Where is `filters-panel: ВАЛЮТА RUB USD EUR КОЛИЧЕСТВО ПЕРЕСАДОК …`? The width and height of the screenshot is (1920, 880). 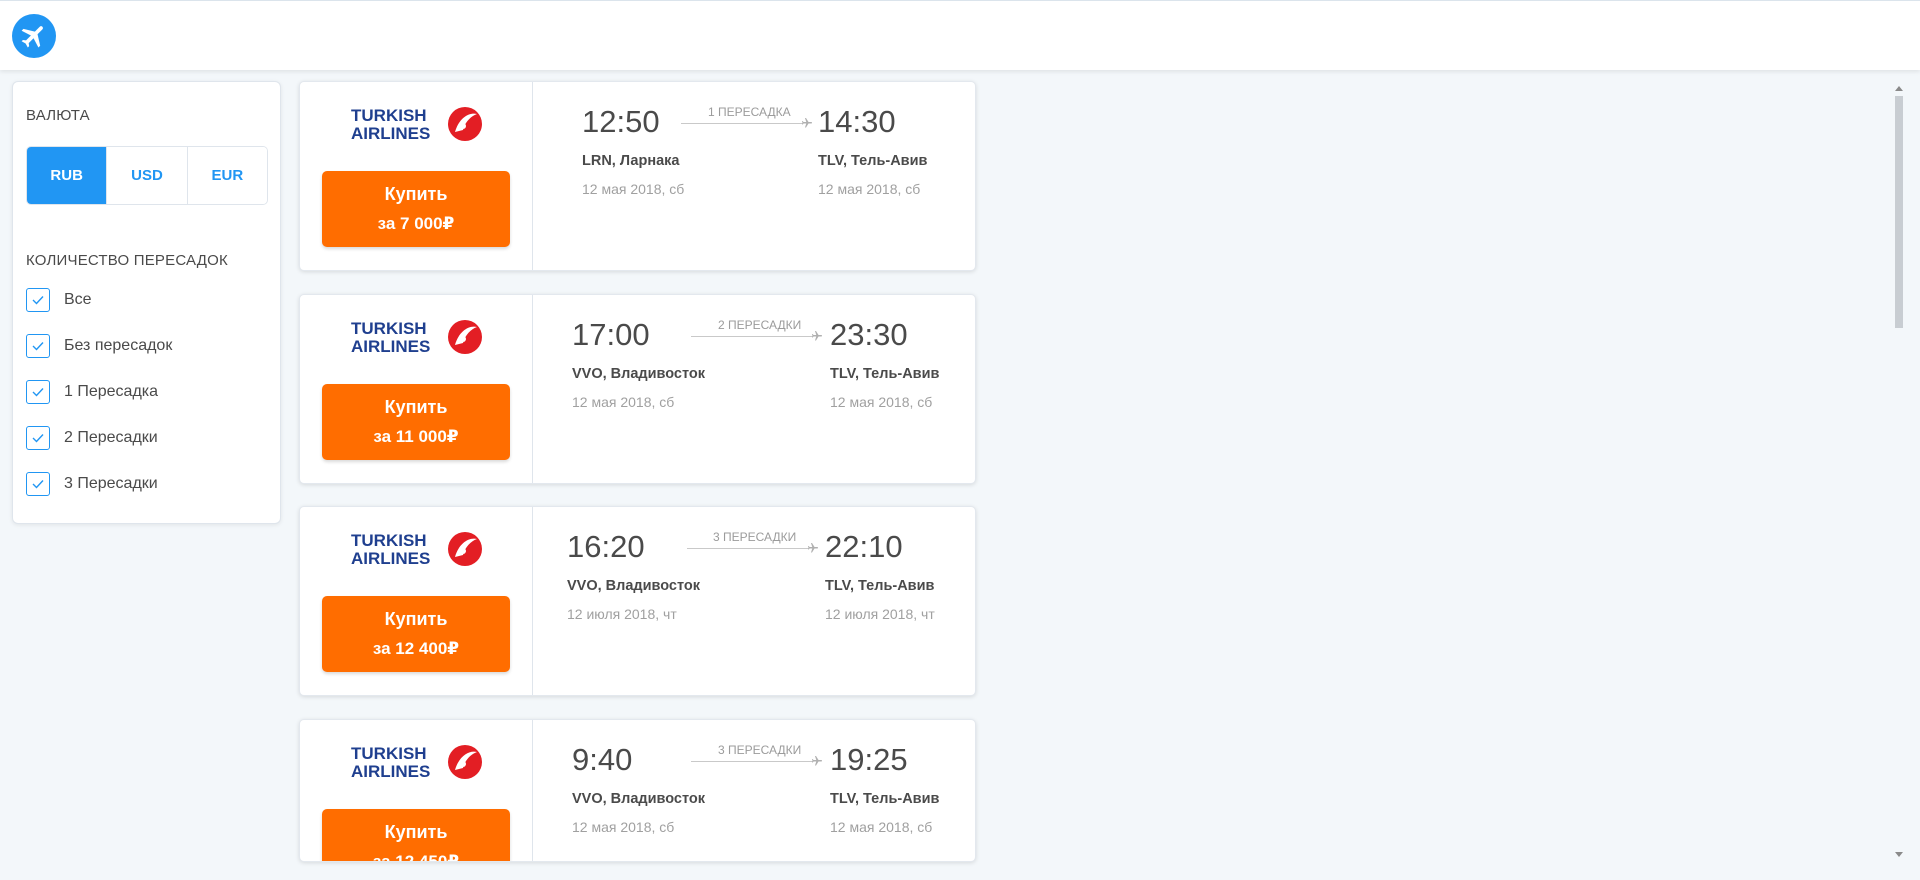
filters-panel: ВАЛЮТА RUB USD EUR КОЛИЧЕСТВО ПЕРЕСАДОК … is located at coordinates (146, 302).